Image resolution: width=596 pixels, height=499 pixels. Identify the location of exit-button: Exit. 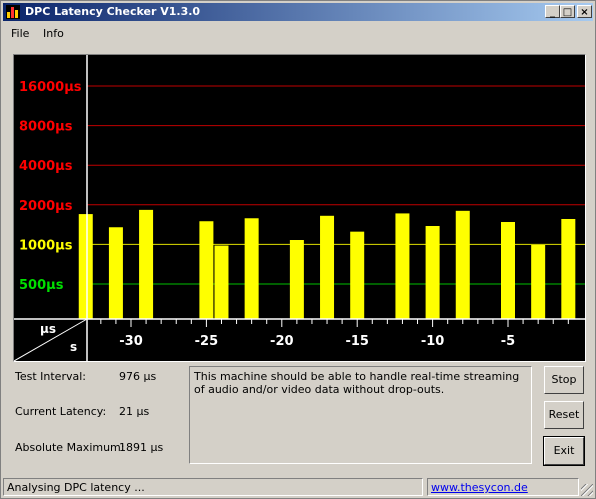
(564, 451).